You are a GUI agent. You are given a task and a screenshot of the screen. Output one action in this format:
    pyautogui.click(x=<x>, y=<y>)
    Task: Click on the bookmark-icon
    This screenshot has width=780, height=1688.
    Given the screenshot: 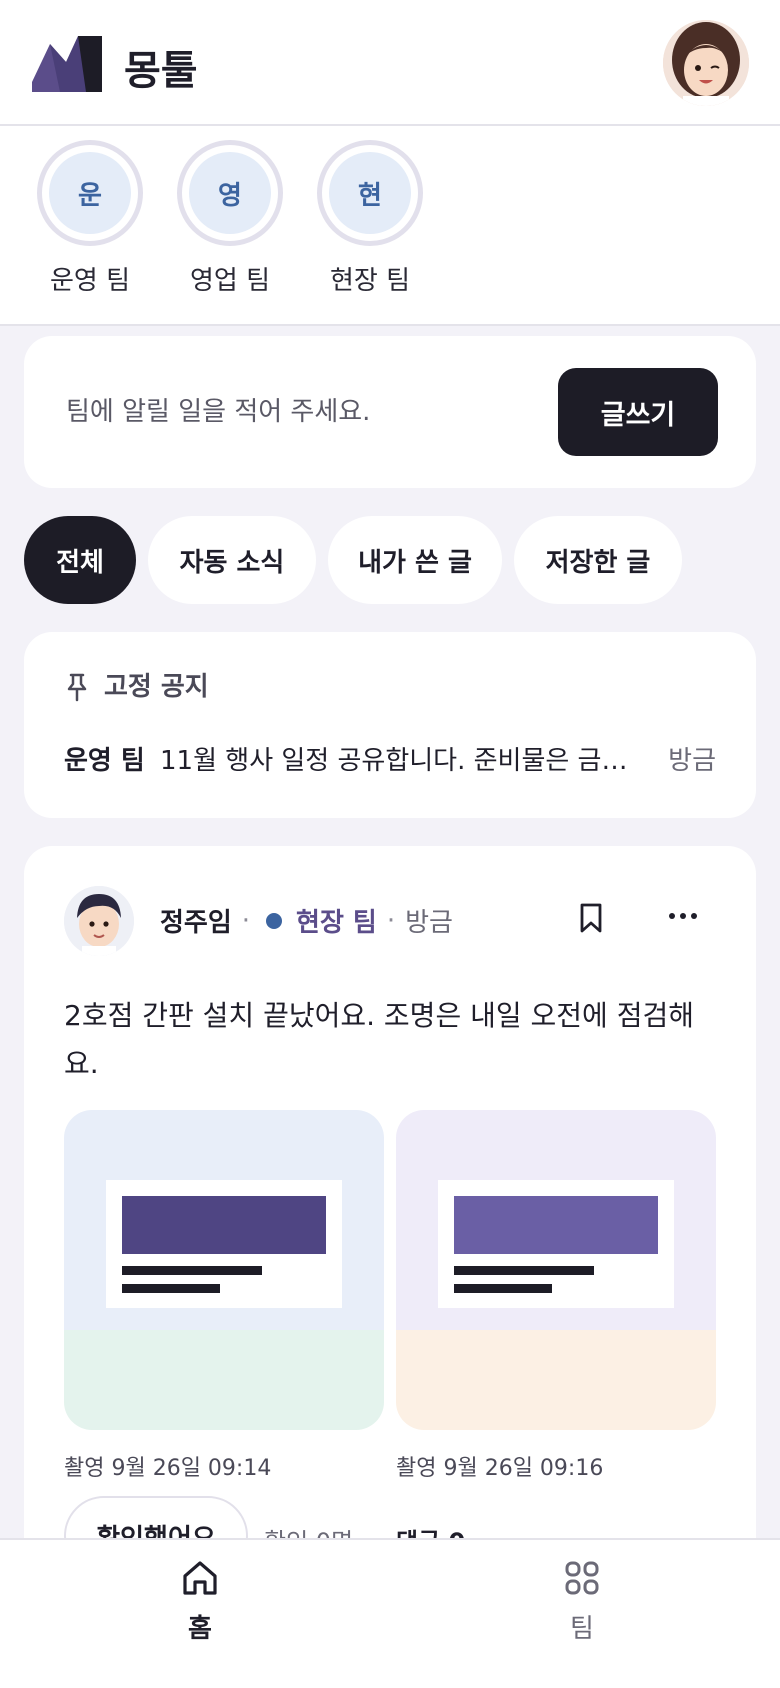 What is the action you would take?
    pyautogui.click(x=591, y=918)
    